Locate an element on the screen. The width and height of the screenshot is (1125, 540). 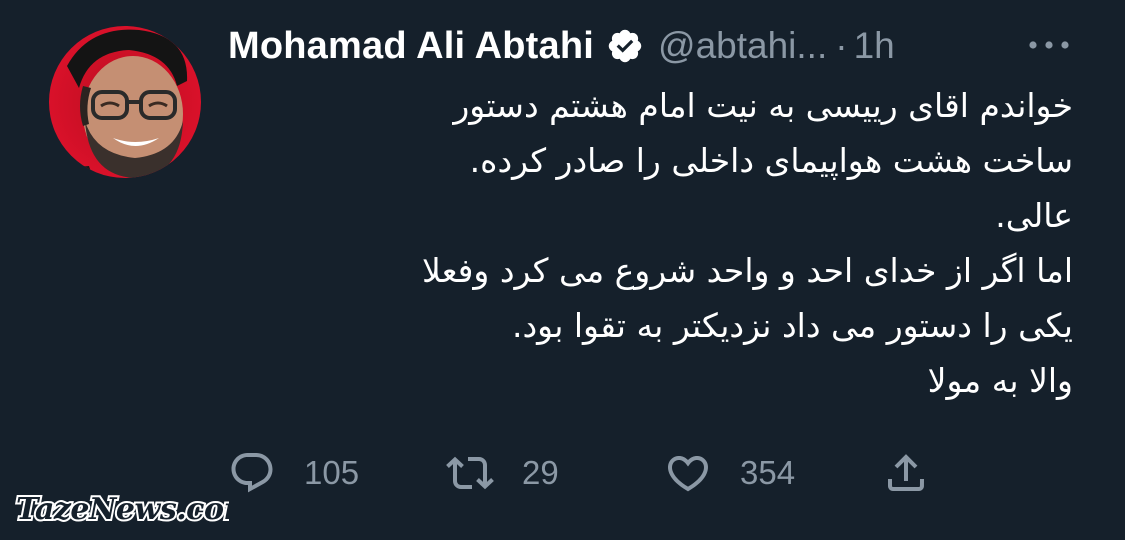
share-icon is located at coordinates (906, 472).